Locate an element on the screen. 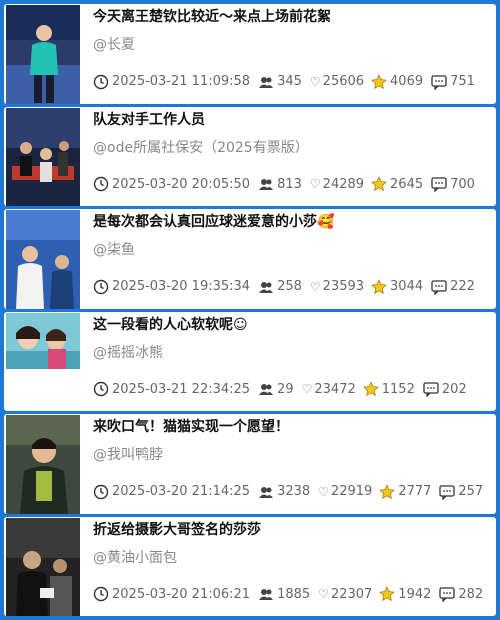  post-views: 813 is located at coordinates (280, 184).